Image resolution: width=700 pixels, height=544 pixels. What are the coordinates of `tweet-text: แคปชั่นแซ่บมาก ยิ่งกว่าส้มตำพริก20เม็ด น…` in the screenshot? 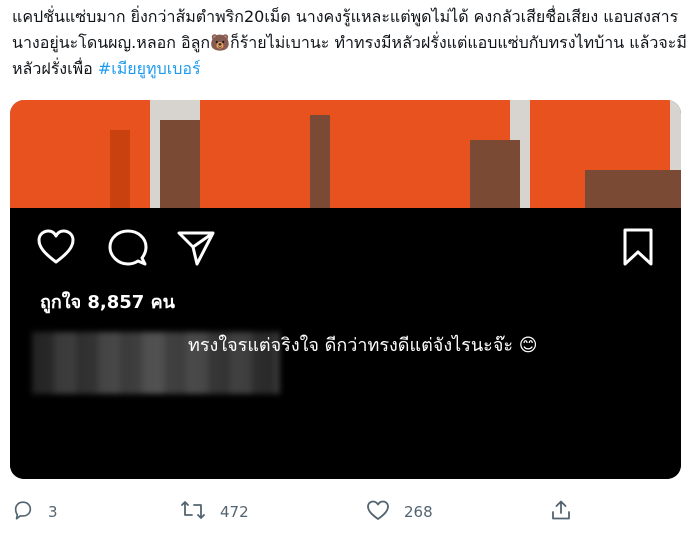 It's located at (352, 43).